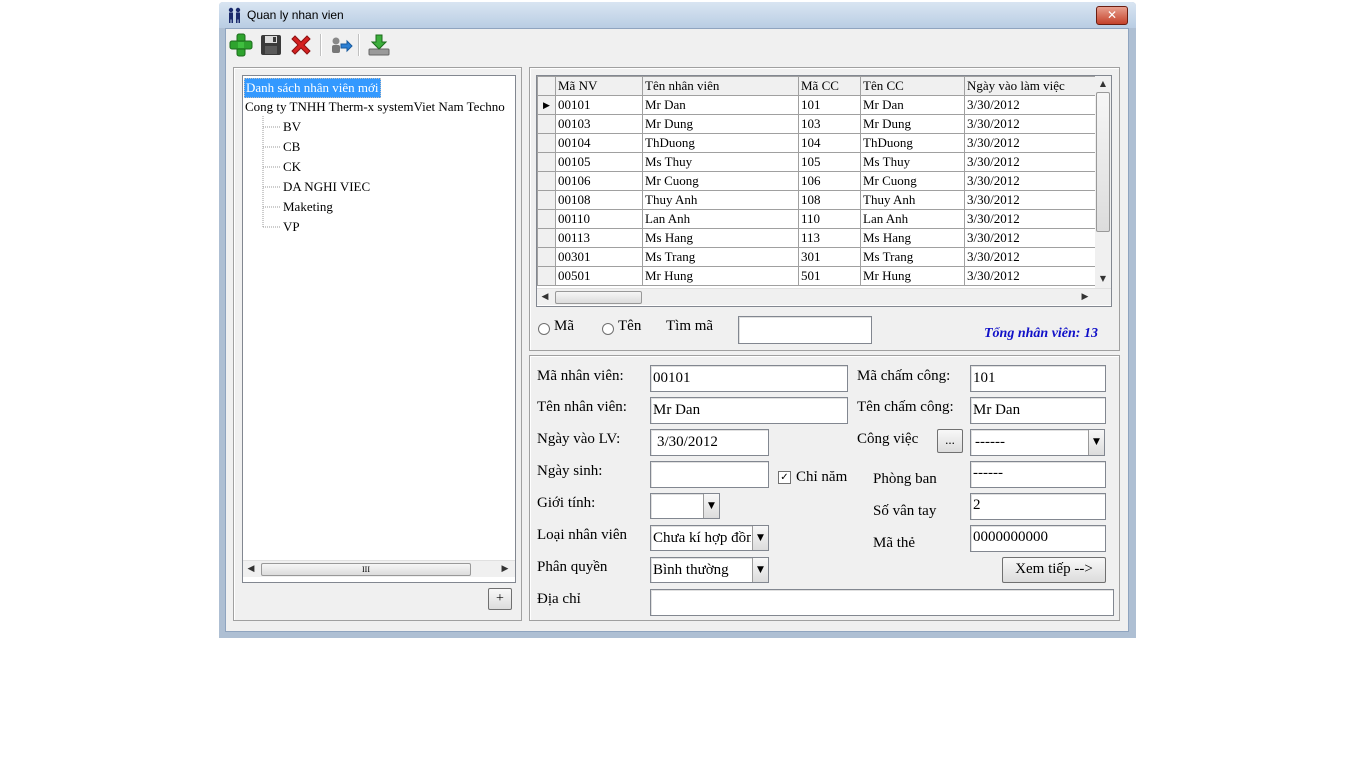 Image resolution: width=1366 pixels, height=768 pixels. I want to click on ten-nv-field: Mr Dan, so click(749, 410).